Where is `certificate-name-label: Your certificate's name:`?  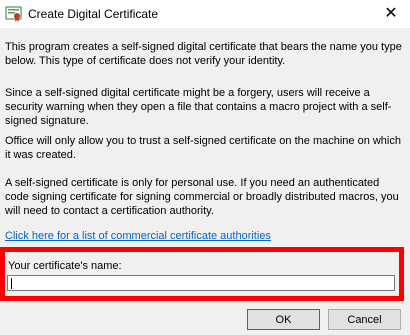
certificate-name-label: Your certificate's name: is located at coordinates (65, 266).